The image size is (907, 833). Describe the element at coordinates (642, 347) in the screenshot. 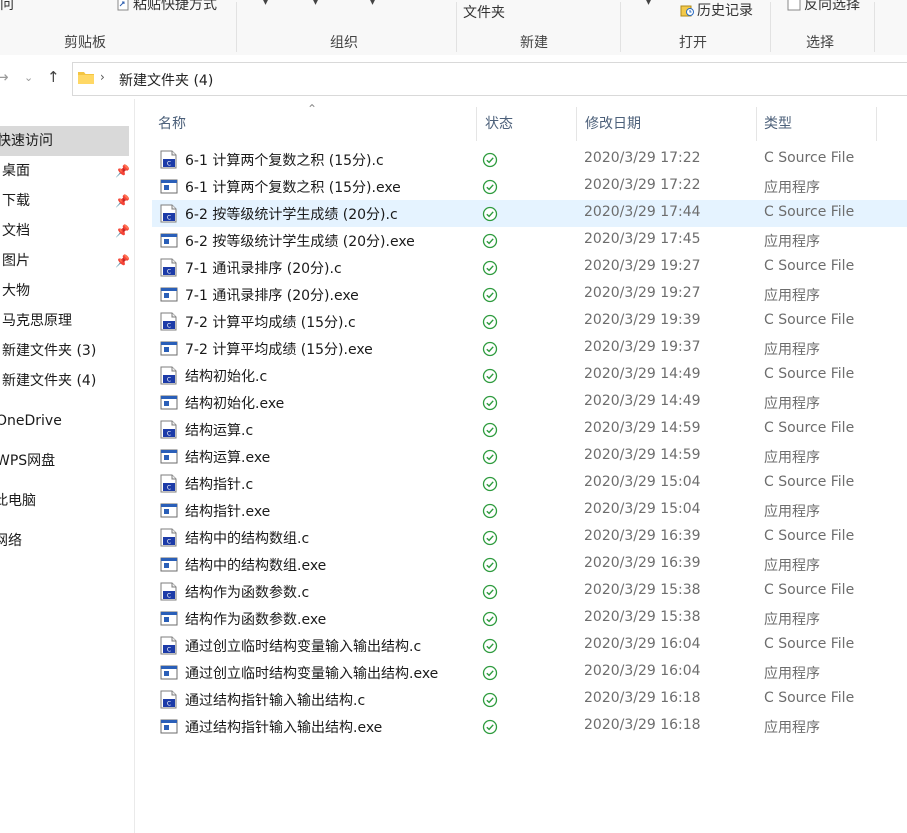

I see `file-modified-date: 2020/3/29 19:37` at that location.